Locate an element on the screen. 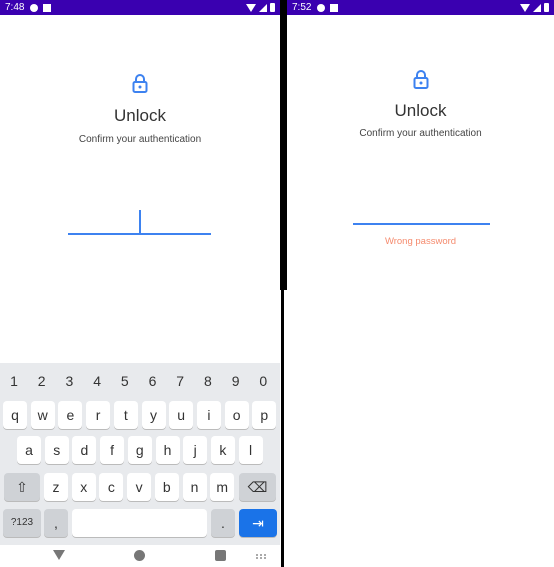  key-e: e is located at coordinates (70, 415).